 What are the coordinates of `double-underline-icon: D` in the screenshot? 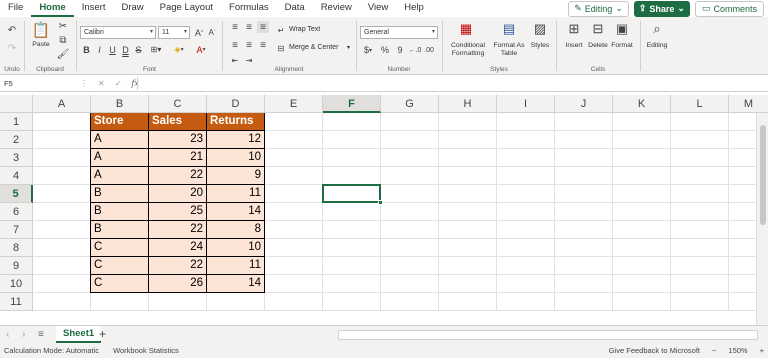 It's located at (125, 49).